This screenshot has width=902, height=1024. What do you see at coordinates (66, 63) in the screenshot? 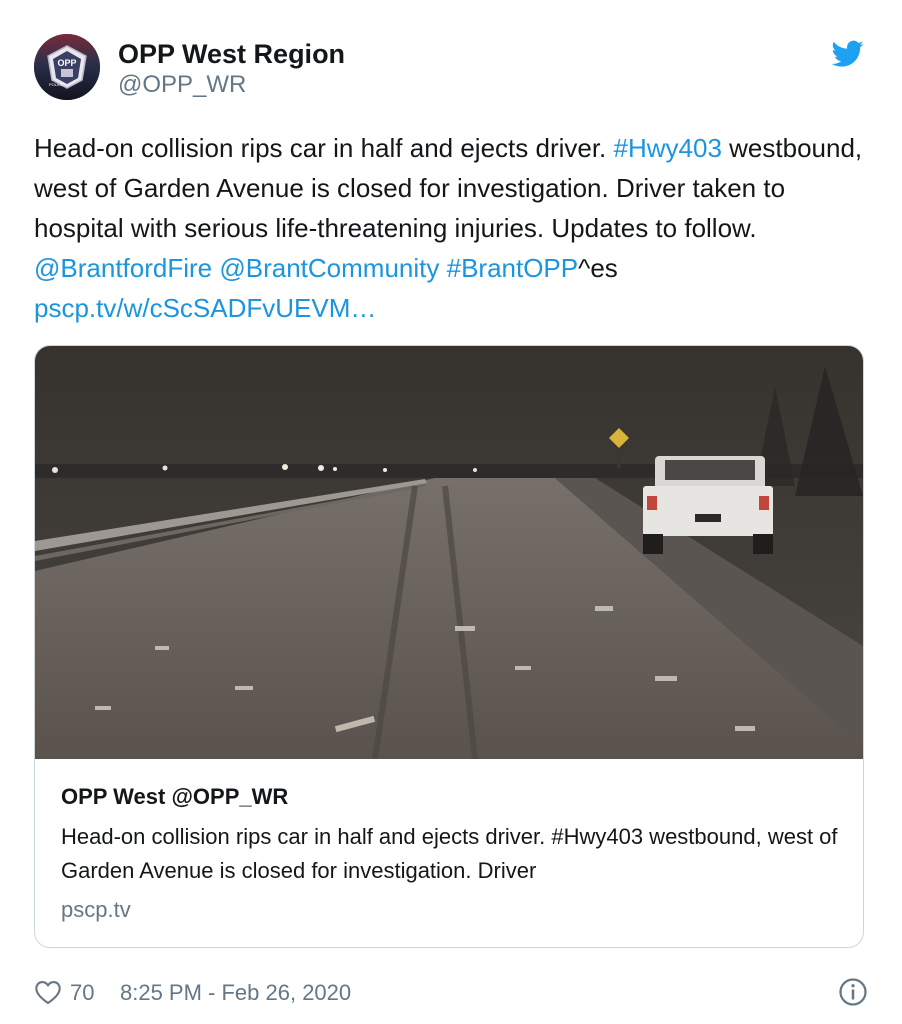
I see `svg-text: OPP` at bounding box center [66, 63].